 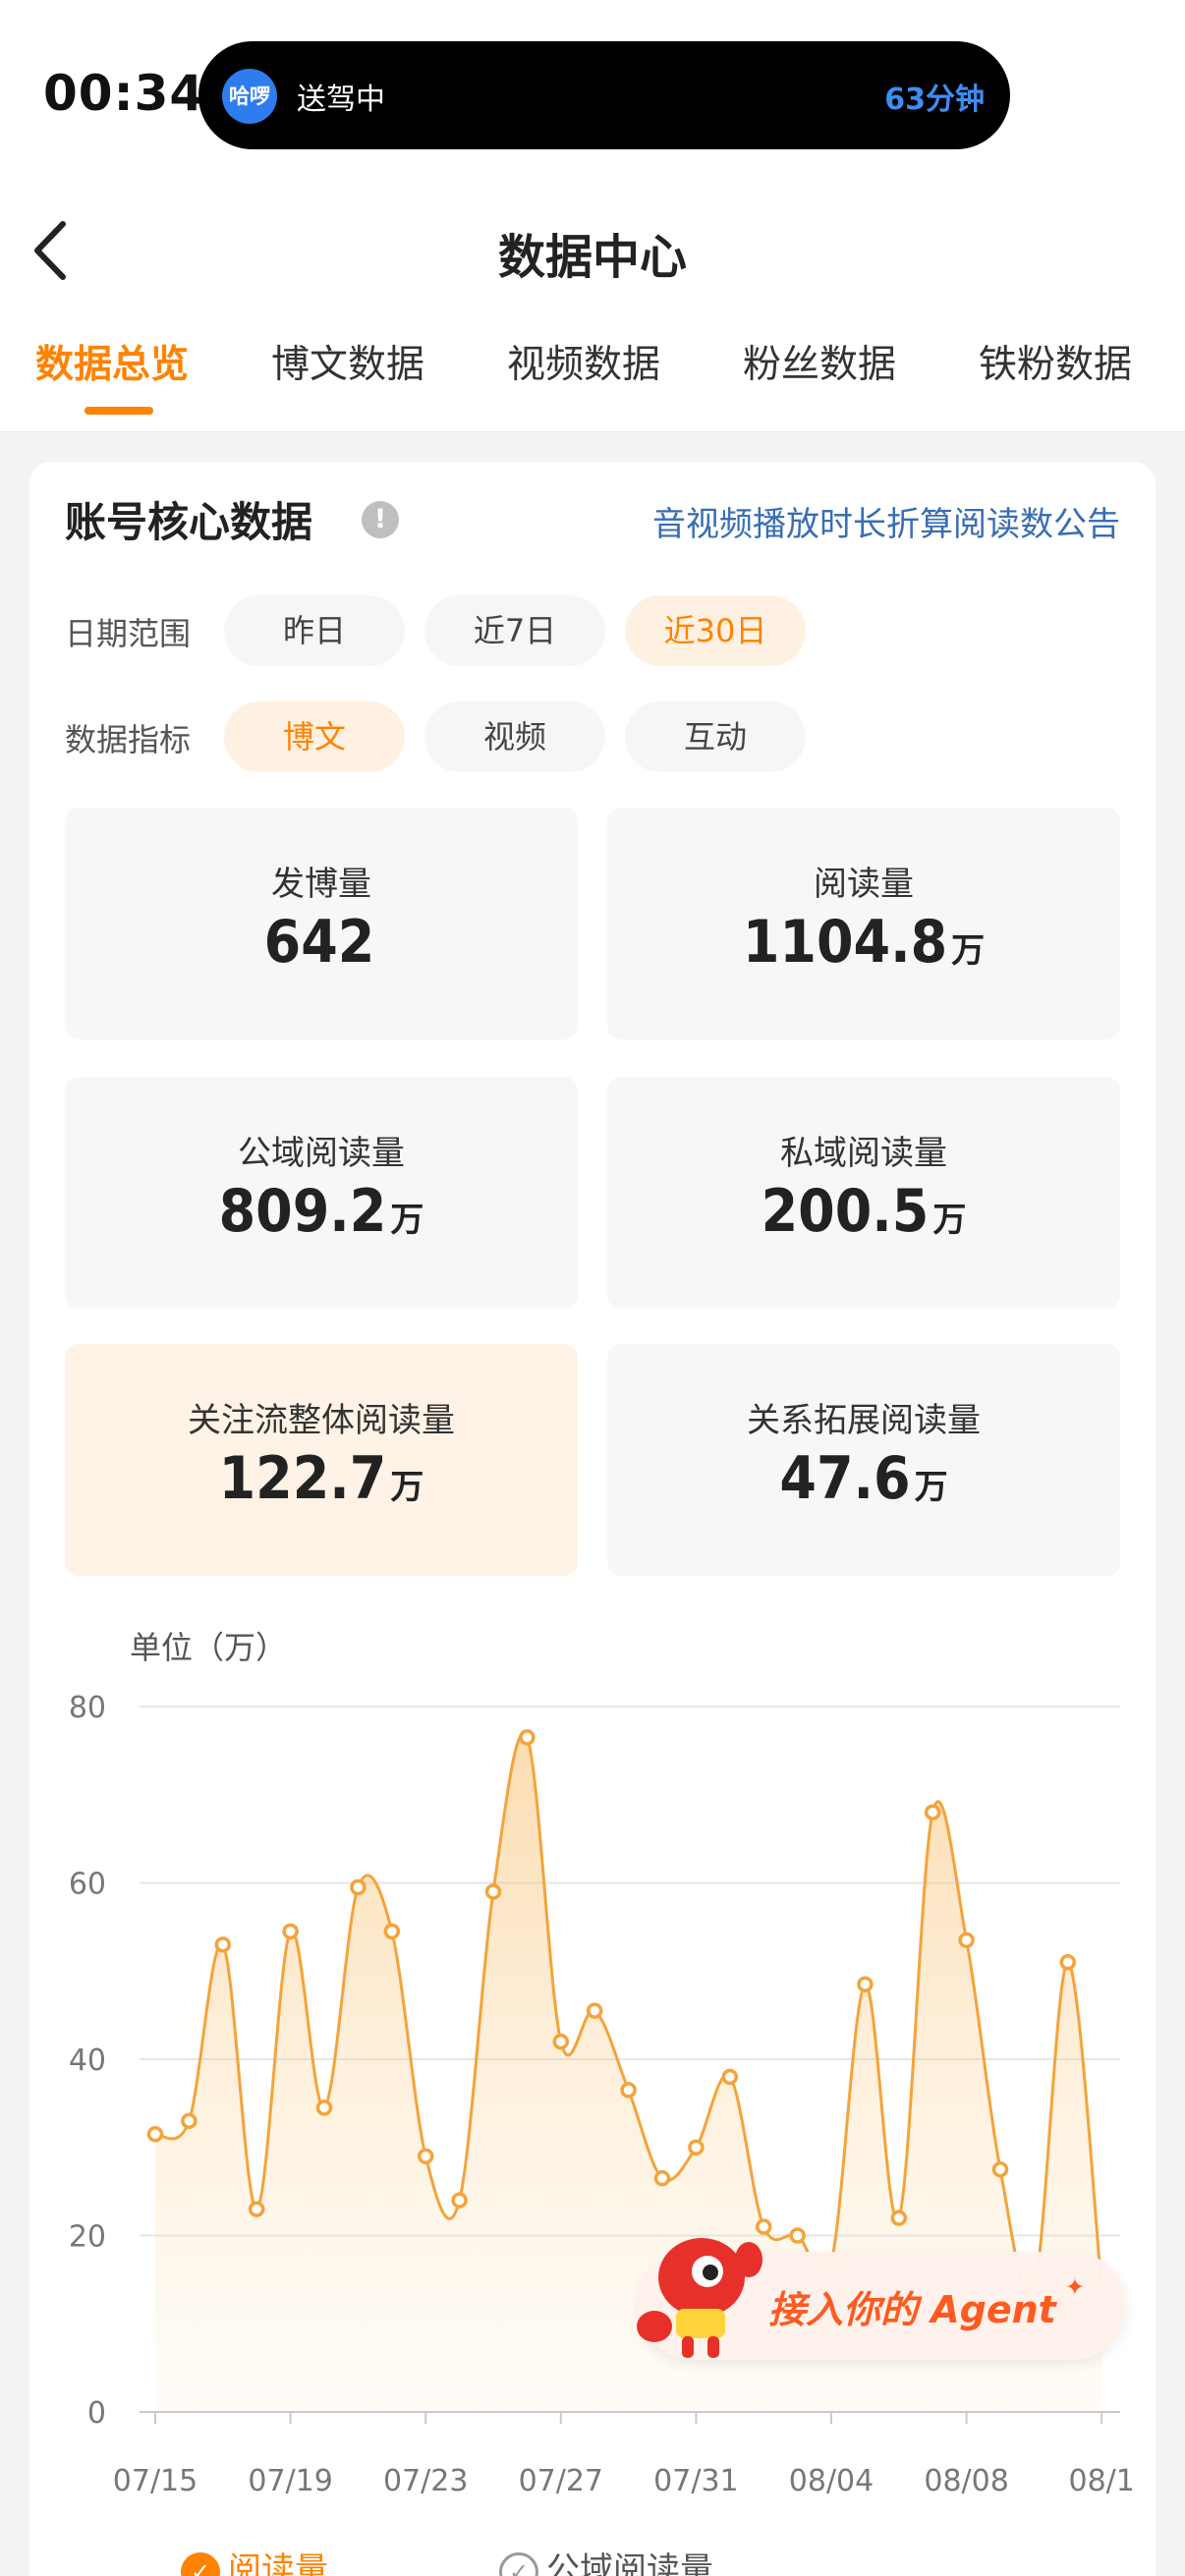 I want to click on date-chip-yesterday: 昨日, so click(x=315, y=630).